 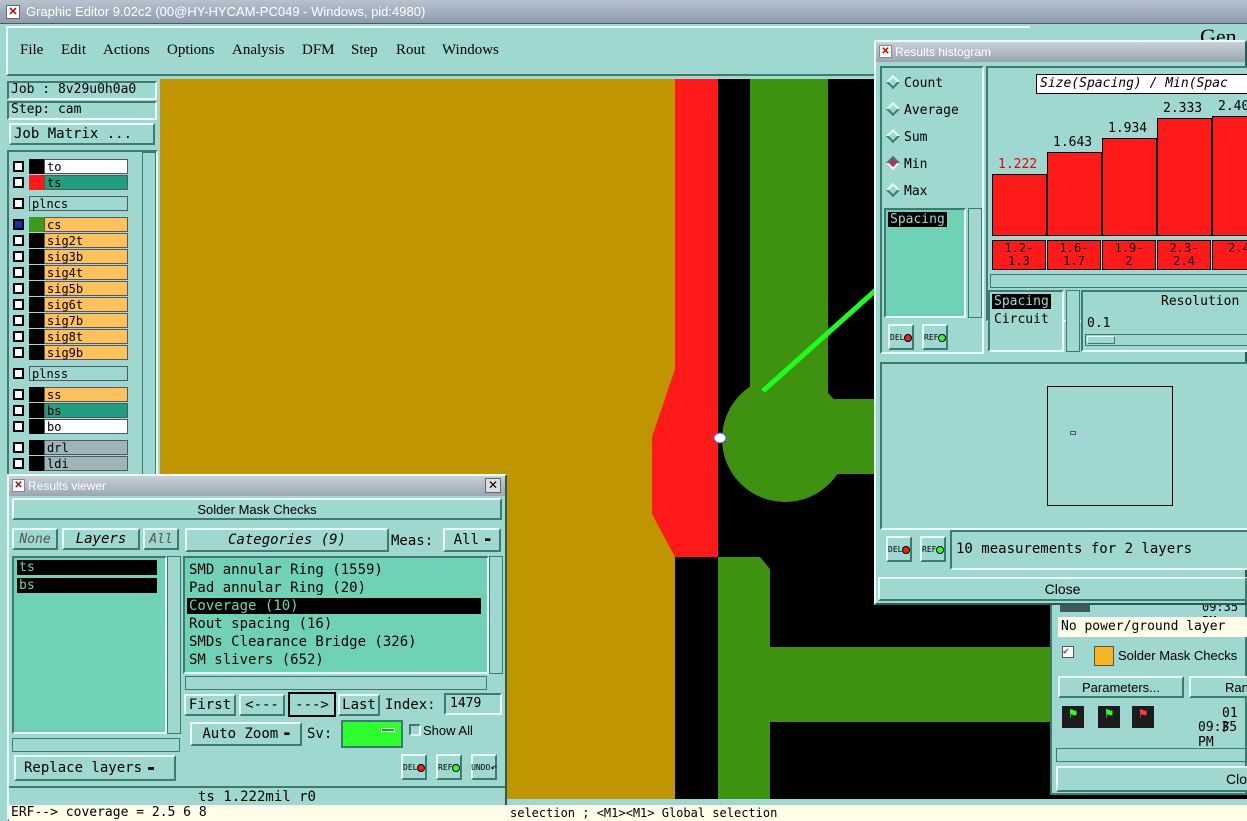 I want to click on layer-row-drl: drl, so click(x=69, y=447).